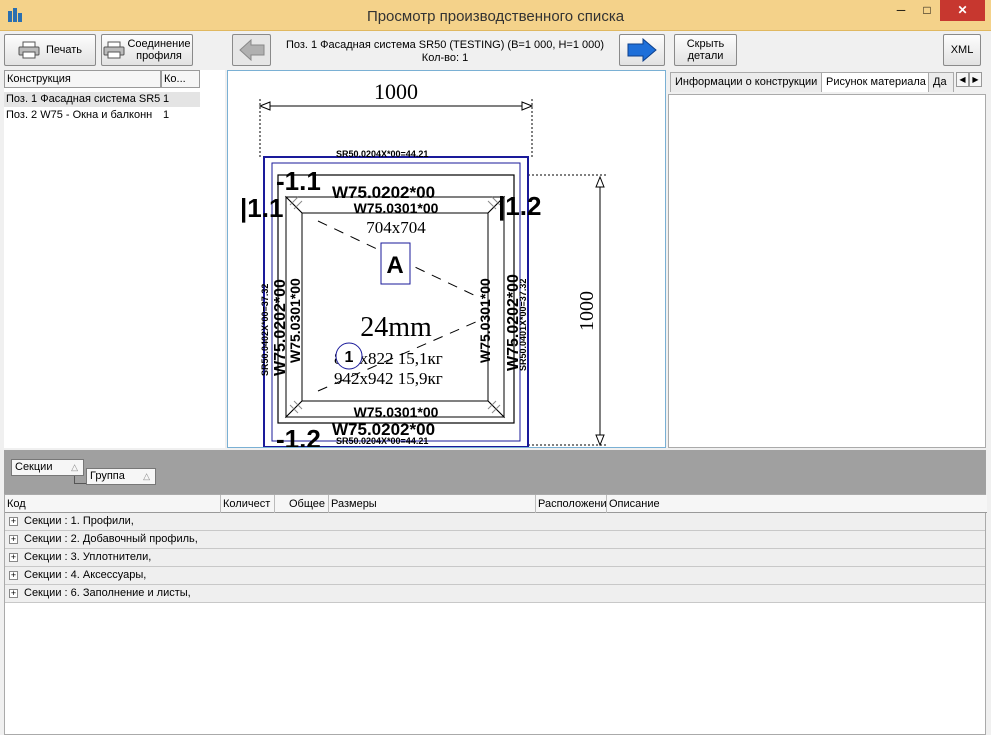  What do you see at coordinates (485, 320) in the screenshot?
I see `right-sash-code: W75.0301*00` at bounding box center [485, 320].